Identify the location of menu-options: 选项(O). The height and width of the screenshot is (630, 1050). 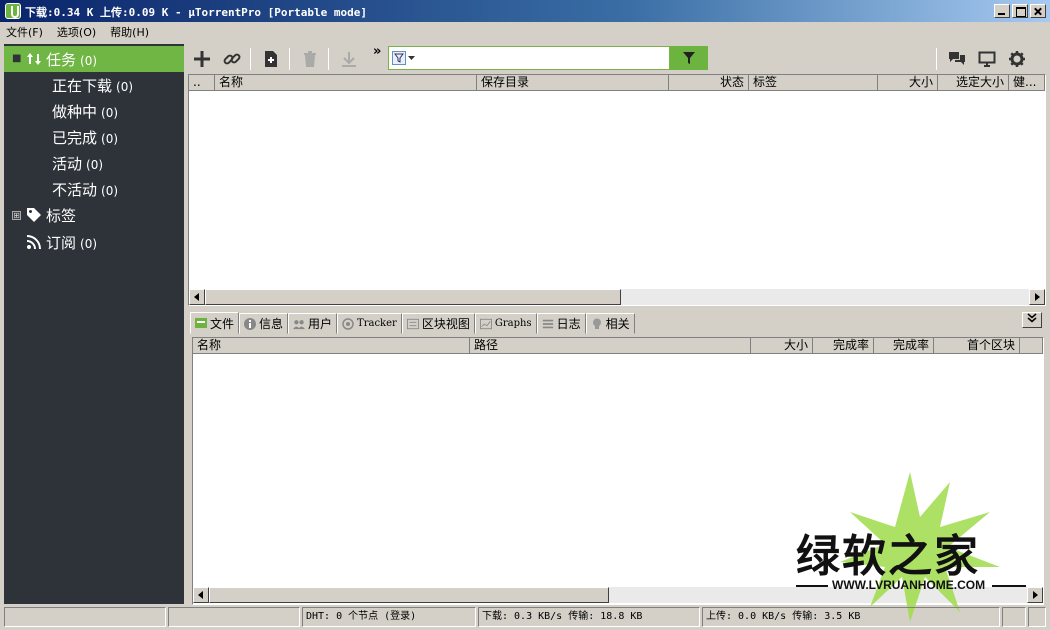
(76, 32).